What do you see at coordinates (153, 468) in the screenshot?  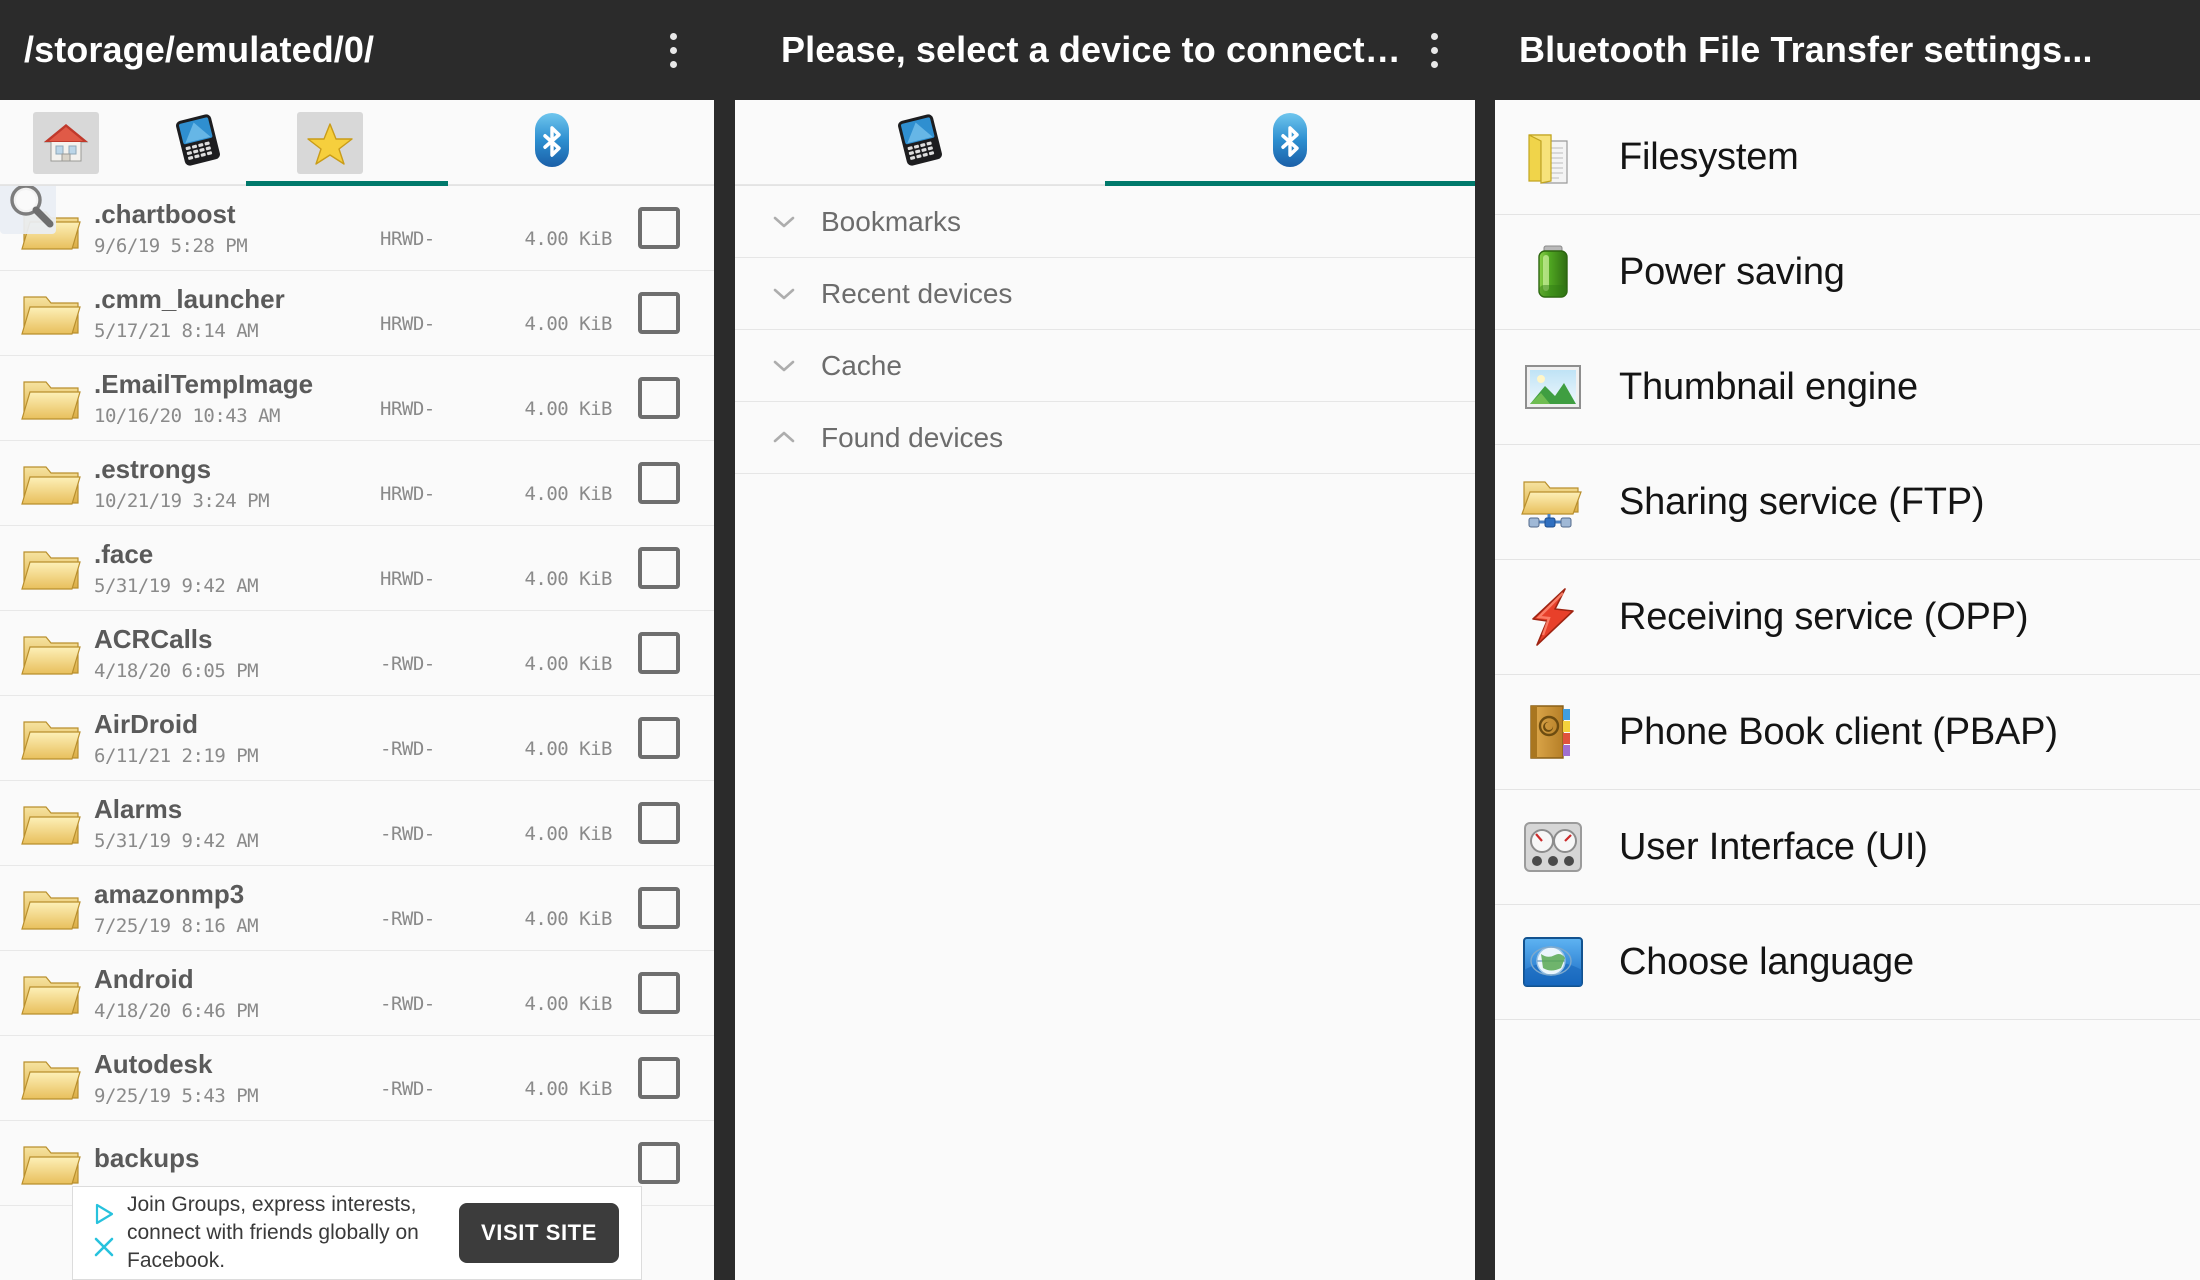 I see `file-name: .estrongs` at bounding box center [153, 468].